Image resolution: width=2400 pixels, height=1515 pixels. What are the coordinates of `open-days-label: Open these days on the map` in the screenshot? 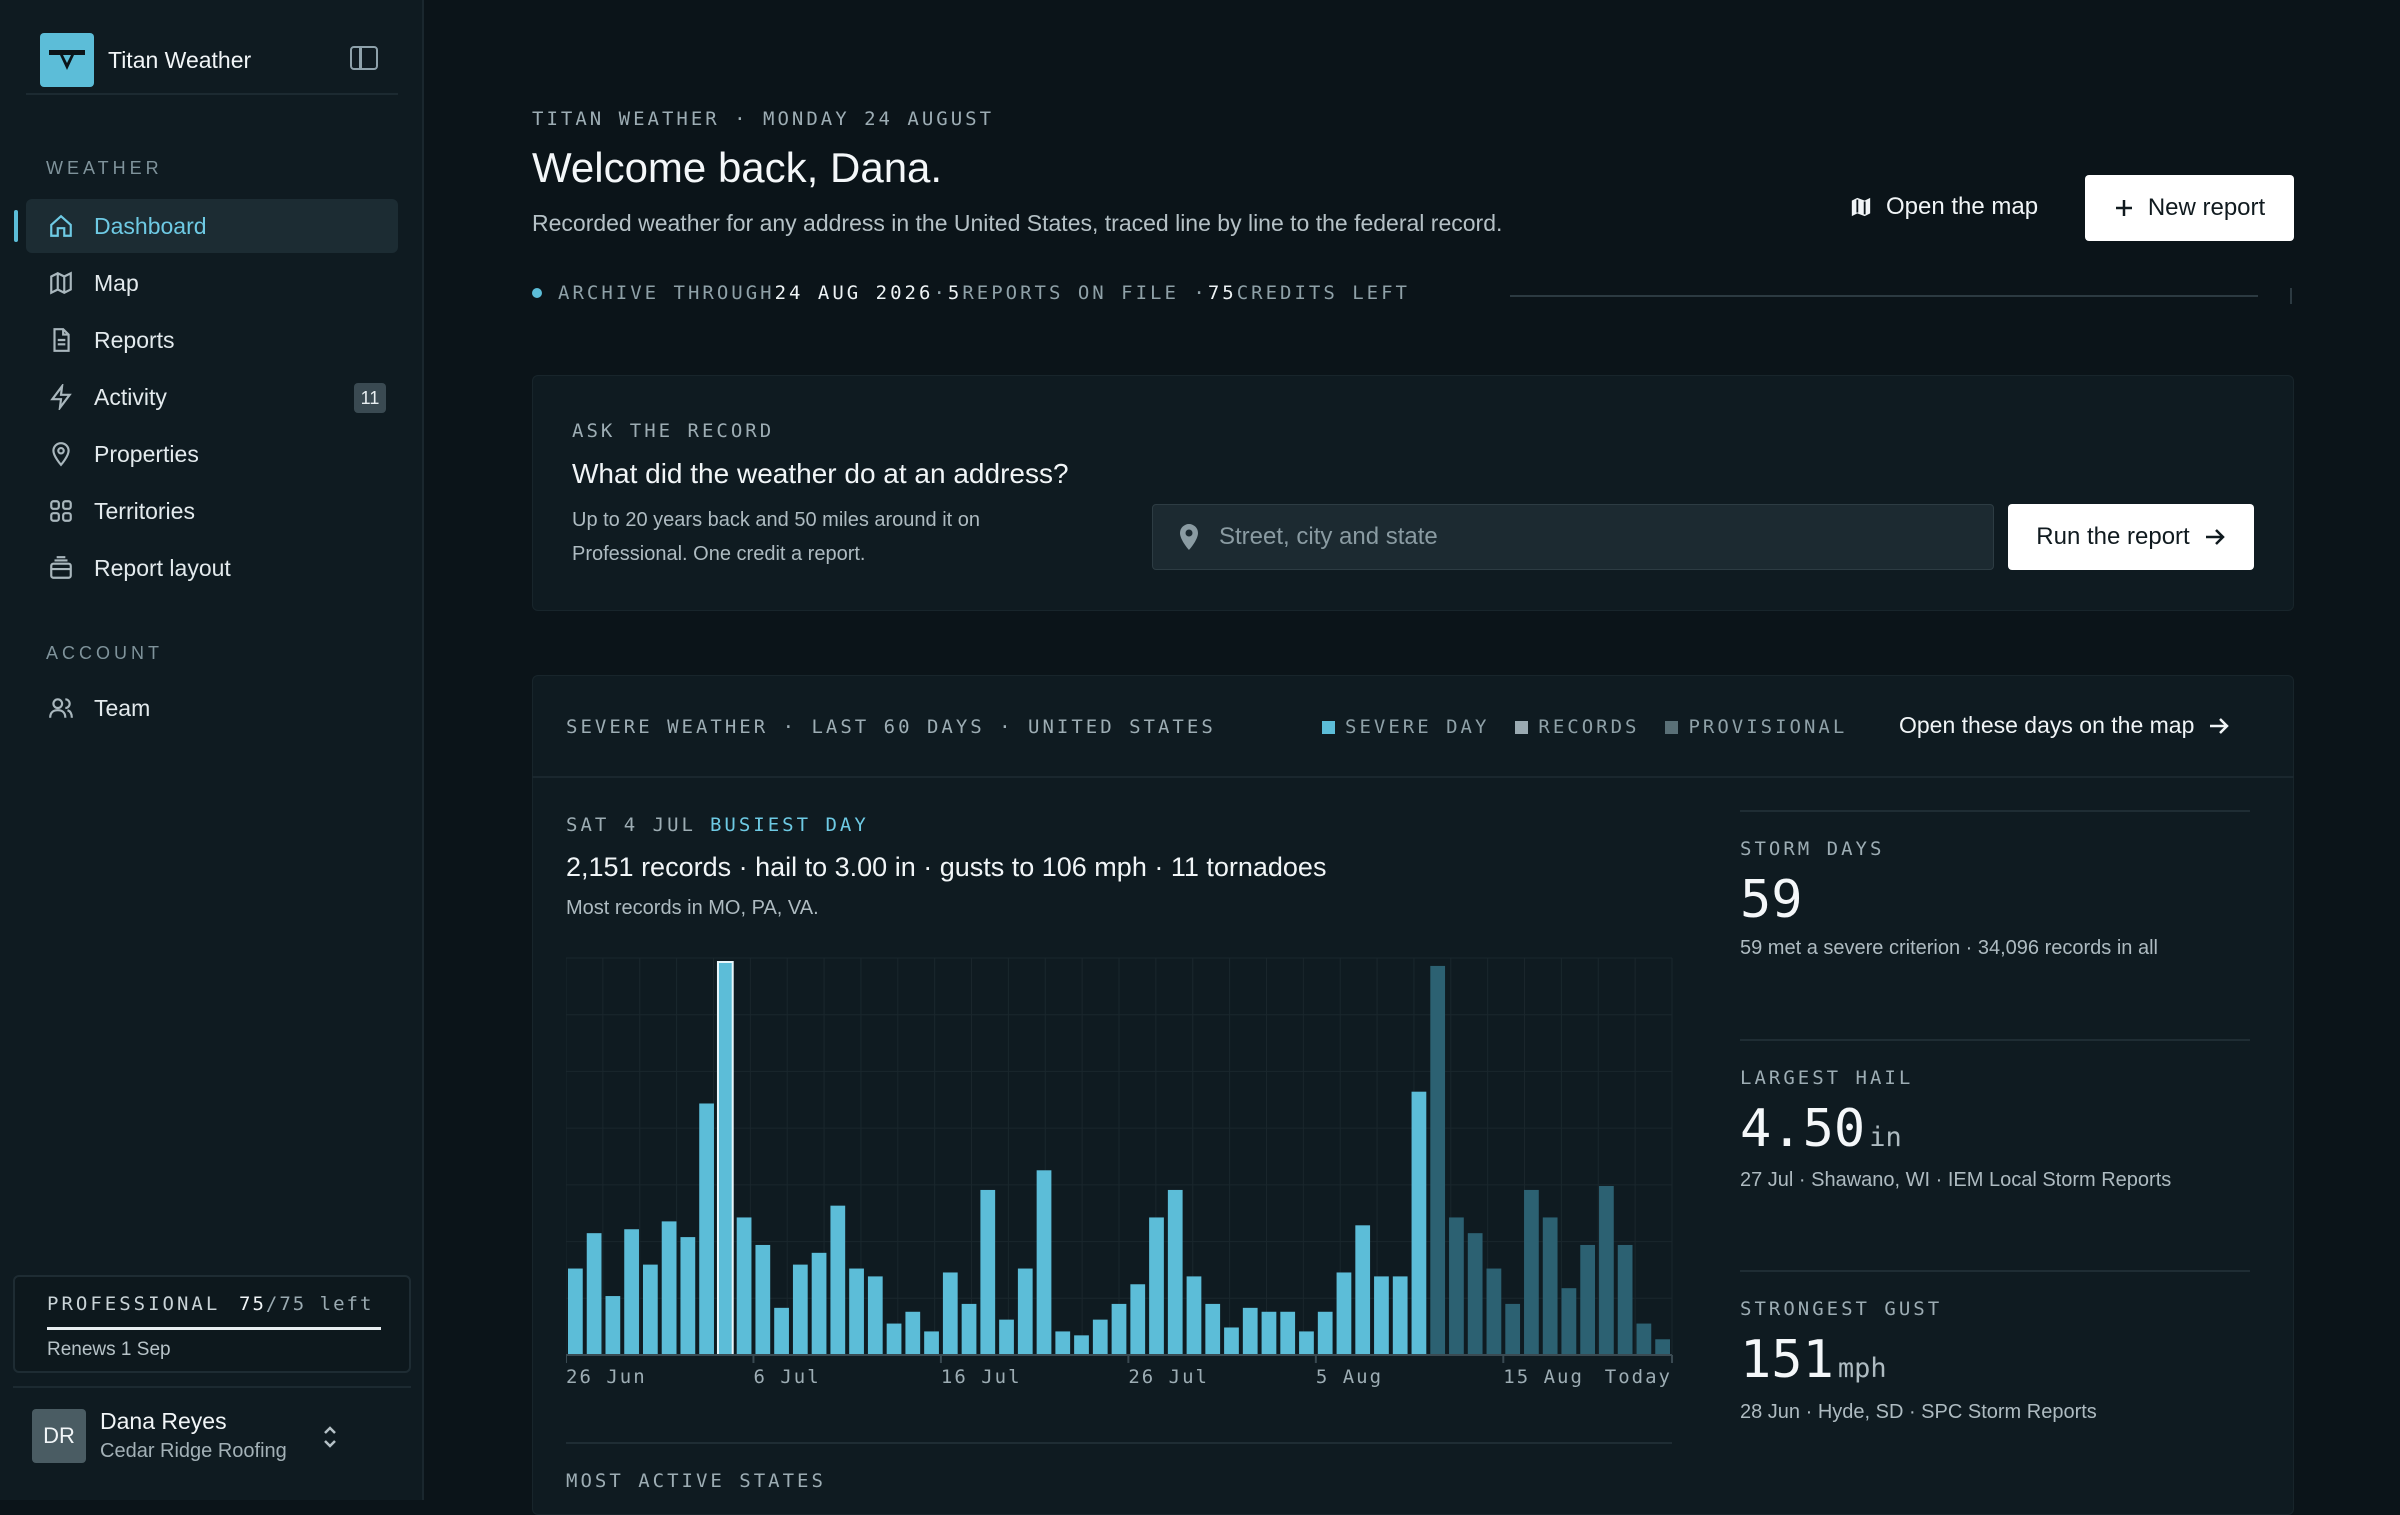 It's located at (2047, 725).